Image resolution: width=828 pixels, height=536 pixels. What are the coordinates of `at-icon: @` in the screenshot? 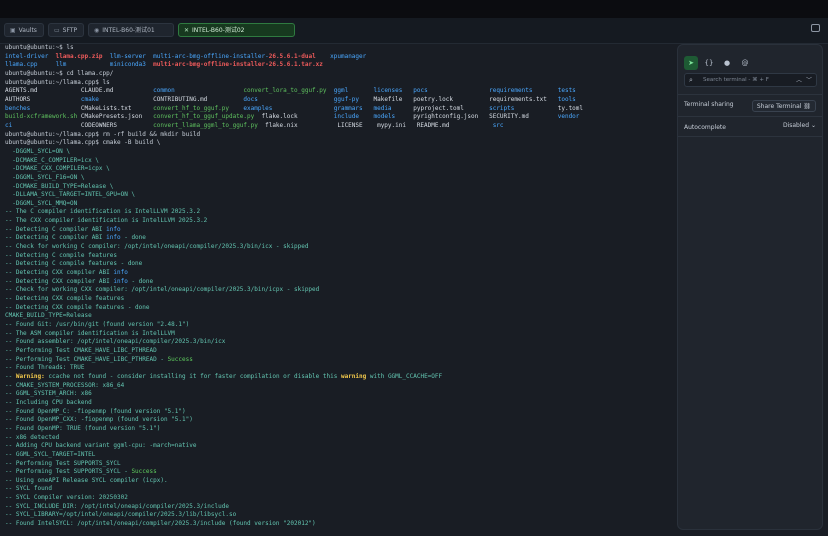 It's located at (745, 63).